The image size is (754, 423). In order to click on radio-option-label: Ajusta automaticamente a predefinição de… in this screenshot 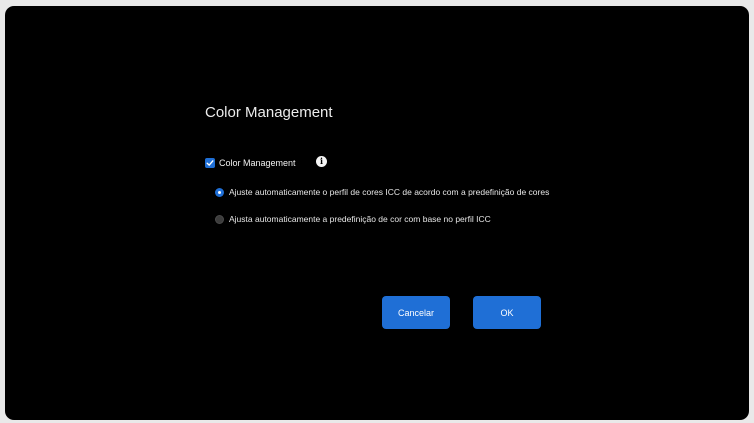, I will do `click(360, 219)`.